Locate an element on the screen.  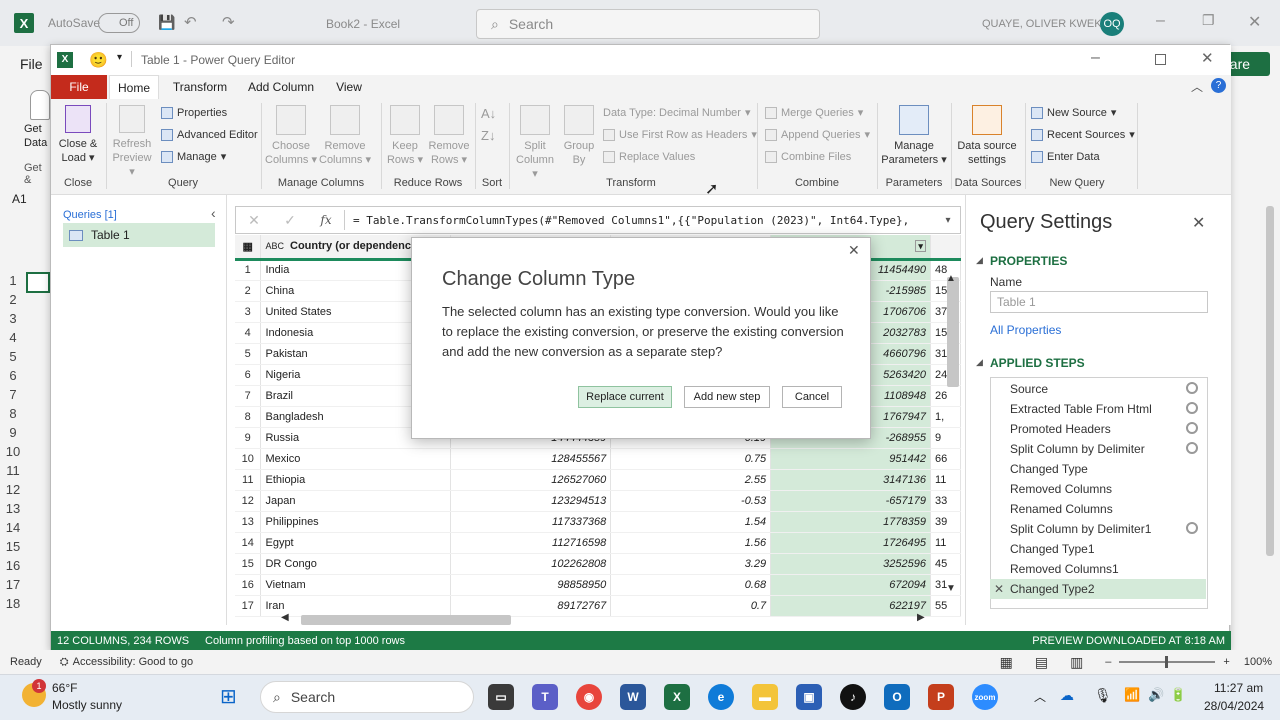
scroll-left-icon: ◀ is located at coordinates (285, 617).